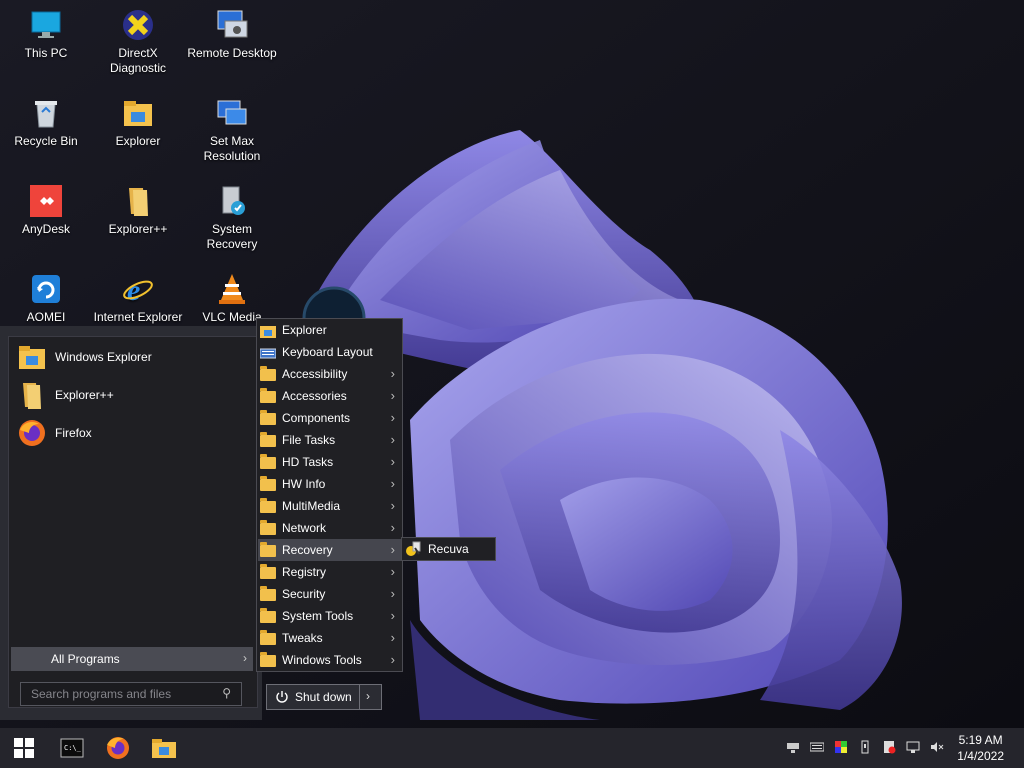  Describe the element at coordinates (133, 357) in the screenshot. I see `pinned-windows-explorer: Windows Explorer` at that location.